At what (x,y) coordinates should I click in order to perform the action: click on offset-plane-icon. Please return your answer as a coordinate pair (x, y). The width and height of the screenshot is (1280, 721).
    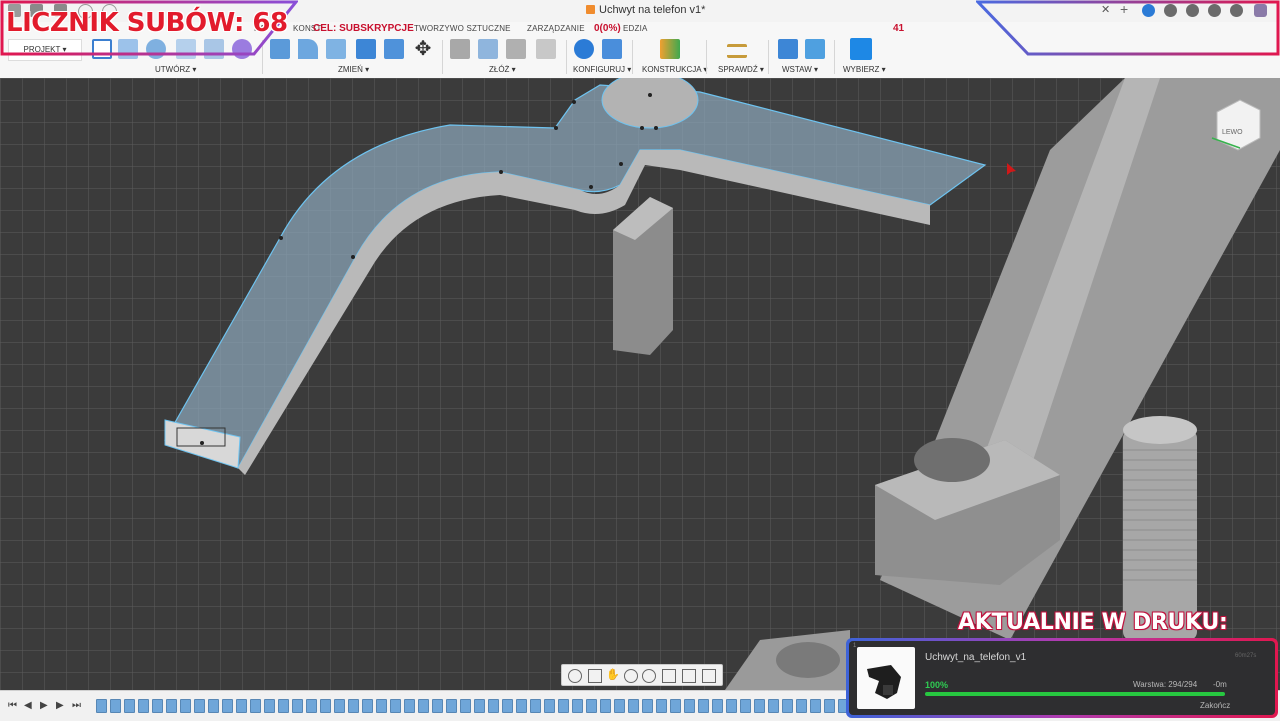
    Looking at the image, I should click on (670, 49).